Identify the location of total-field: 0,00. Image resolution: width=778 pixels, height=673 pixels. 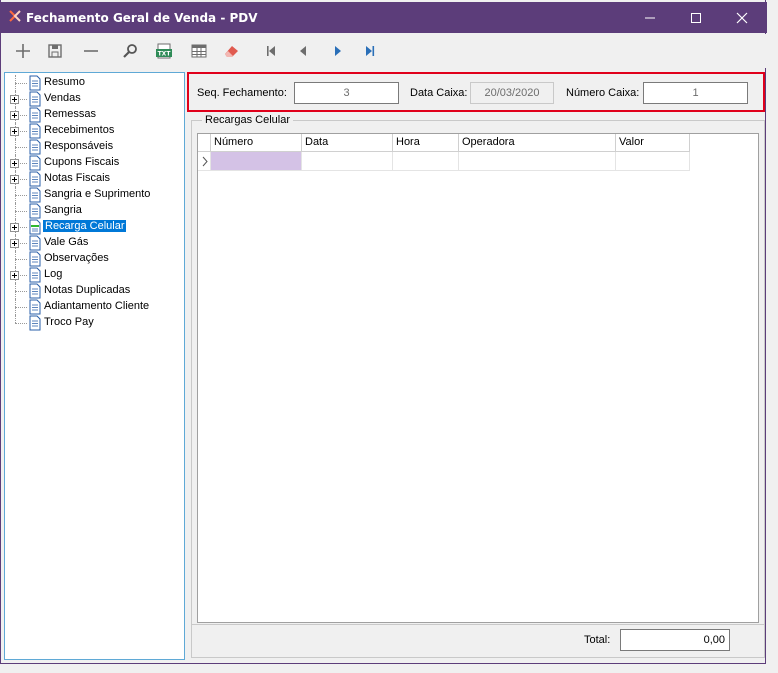
(675, 640).